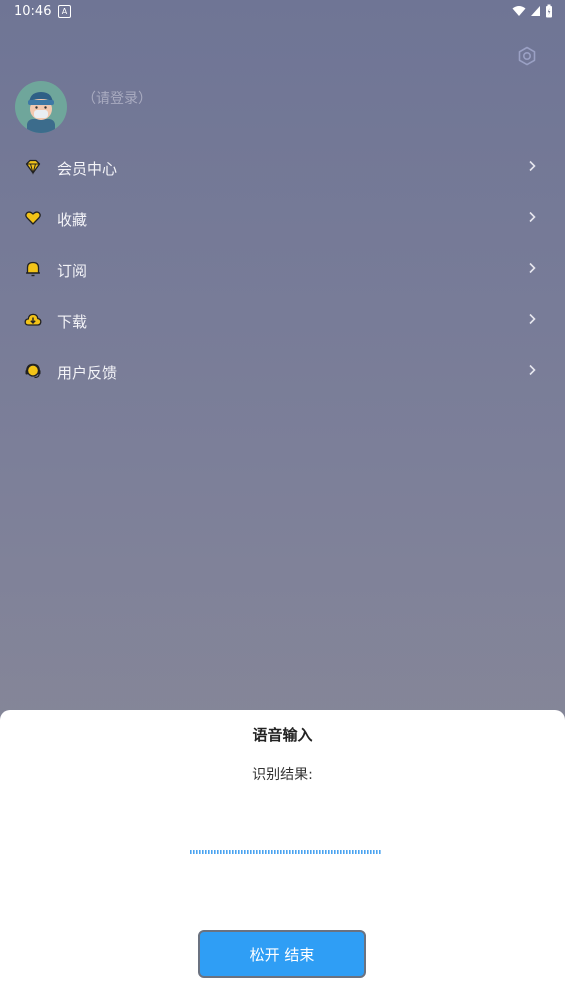 This screenshot has width=565, height=1004. I want to click on recognition-result-label: 识别结果:, so click(282, 775).